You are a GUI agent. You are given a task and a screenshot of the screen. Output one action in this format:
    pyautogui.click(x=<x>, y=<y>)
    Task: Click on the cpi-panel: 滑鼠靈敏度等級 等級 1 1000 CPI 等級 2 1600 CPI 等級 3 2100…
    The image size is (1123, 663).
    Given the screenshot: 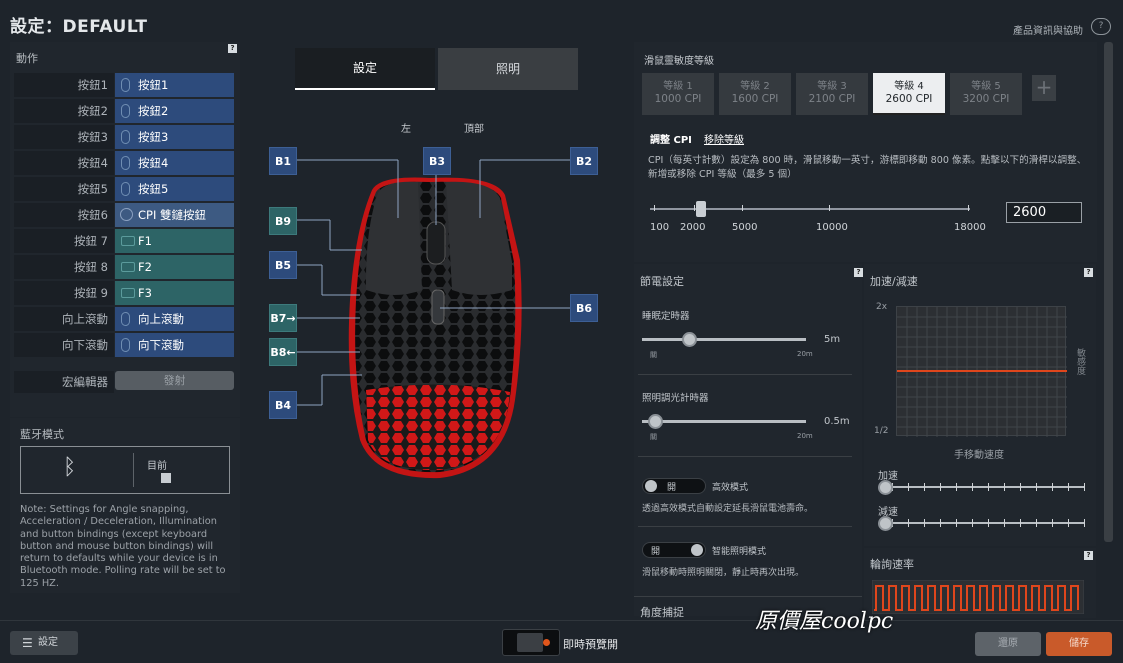 What is the action you would take?
    pyautogui.click(x=865, y=152)
    